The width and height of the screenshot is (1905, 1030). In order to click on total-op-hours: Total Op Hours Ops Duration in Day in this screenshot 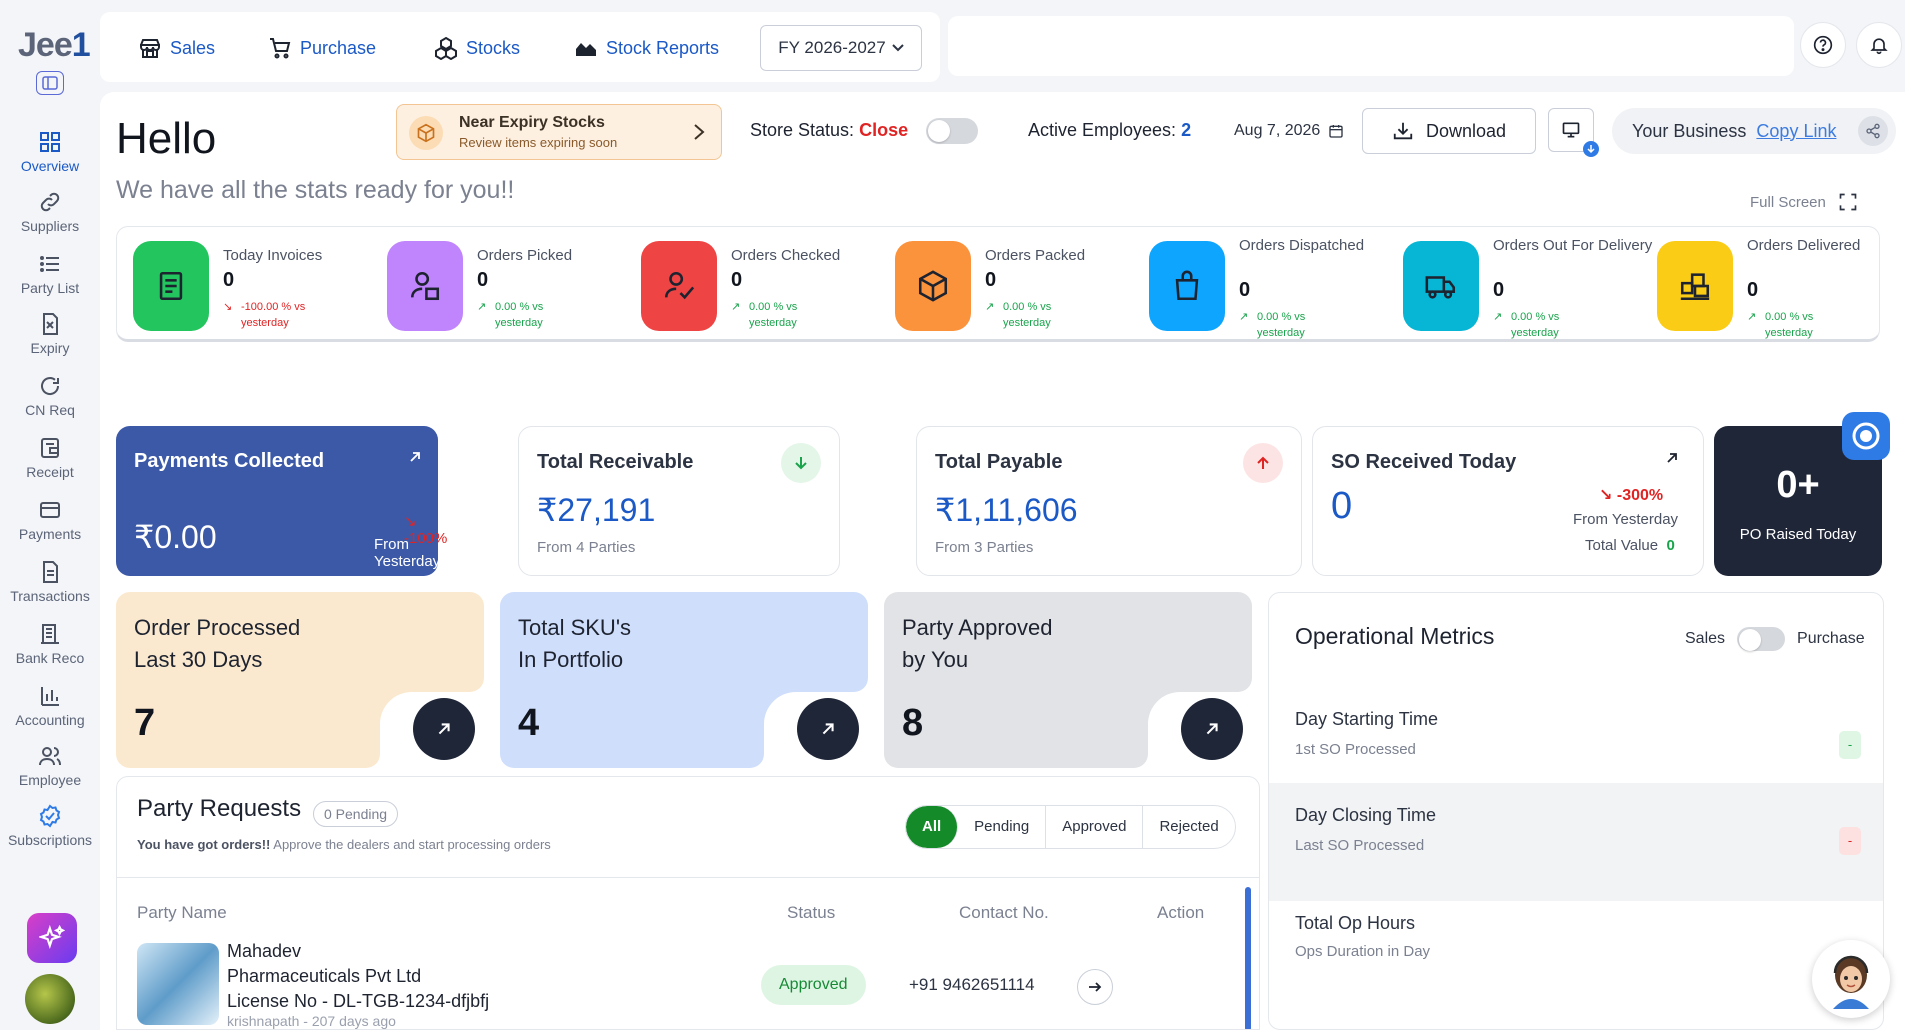, I will do `click(1363, 936)`.